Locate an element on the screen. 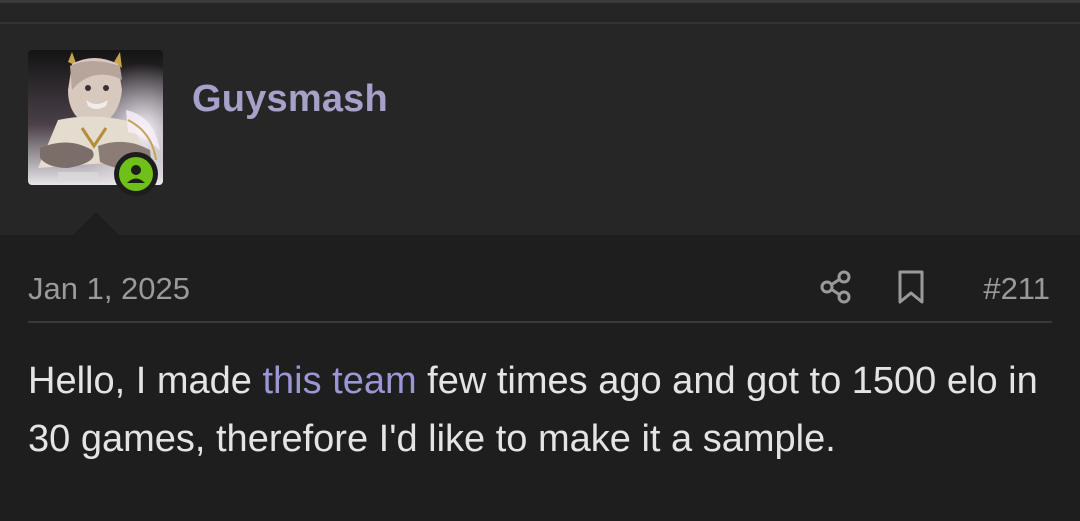  avatar-container is located at coordinates (95, 123).